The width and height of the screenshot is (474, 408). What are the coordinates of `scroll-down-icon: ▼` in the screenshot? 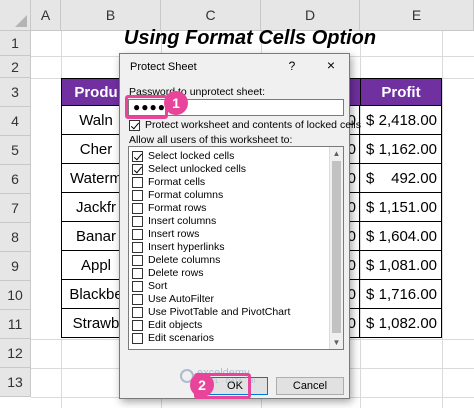 It's located at (336, 342).